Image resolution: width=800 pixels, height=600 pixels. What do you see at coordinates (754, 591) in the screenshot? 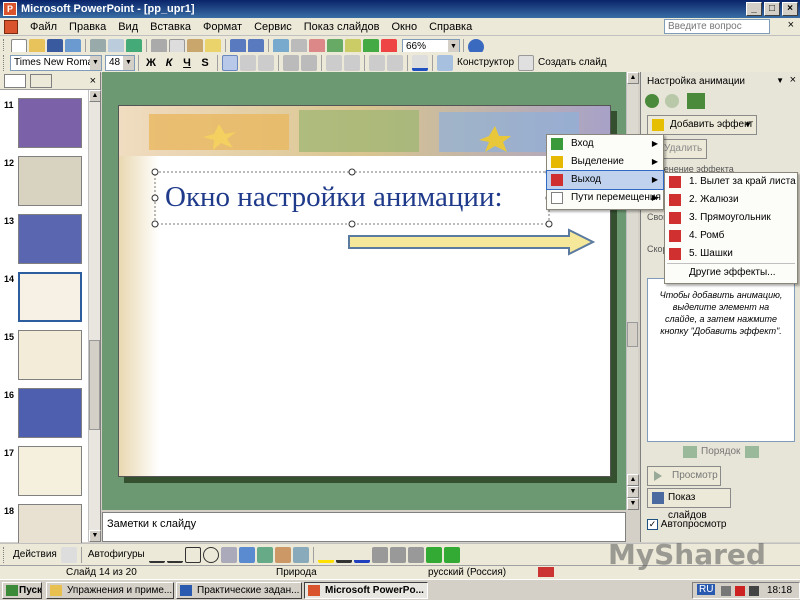
I see `network-icon` at bounding box center [754, 591].